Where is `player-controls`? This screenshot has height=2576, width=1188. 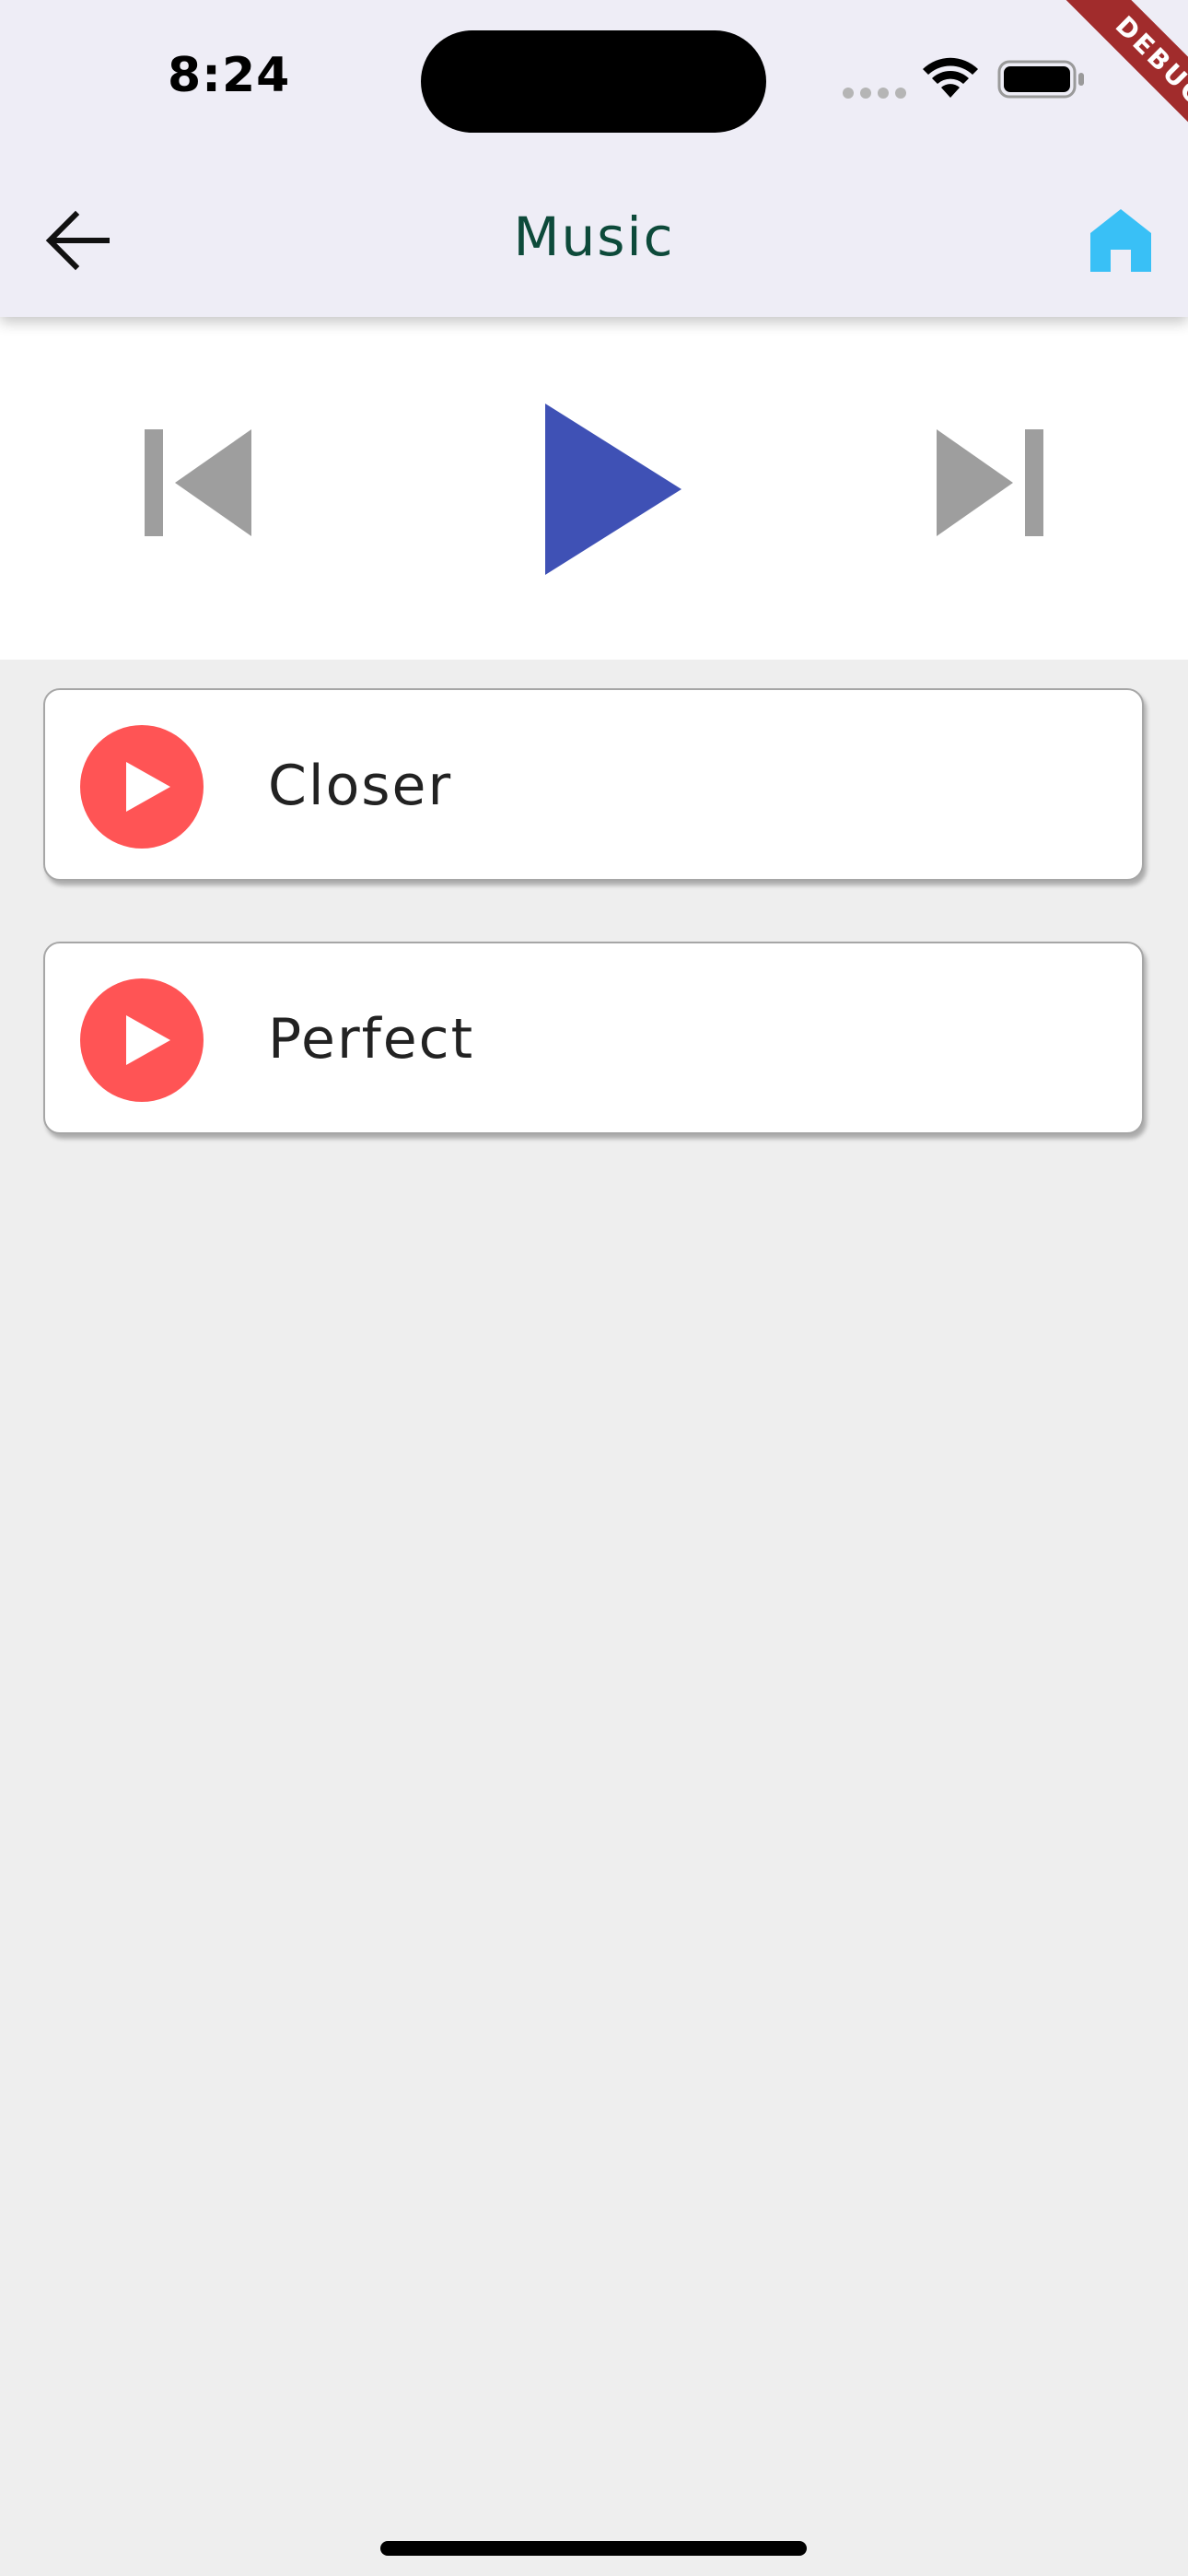 player-controls is located at coordinates (594, 488).